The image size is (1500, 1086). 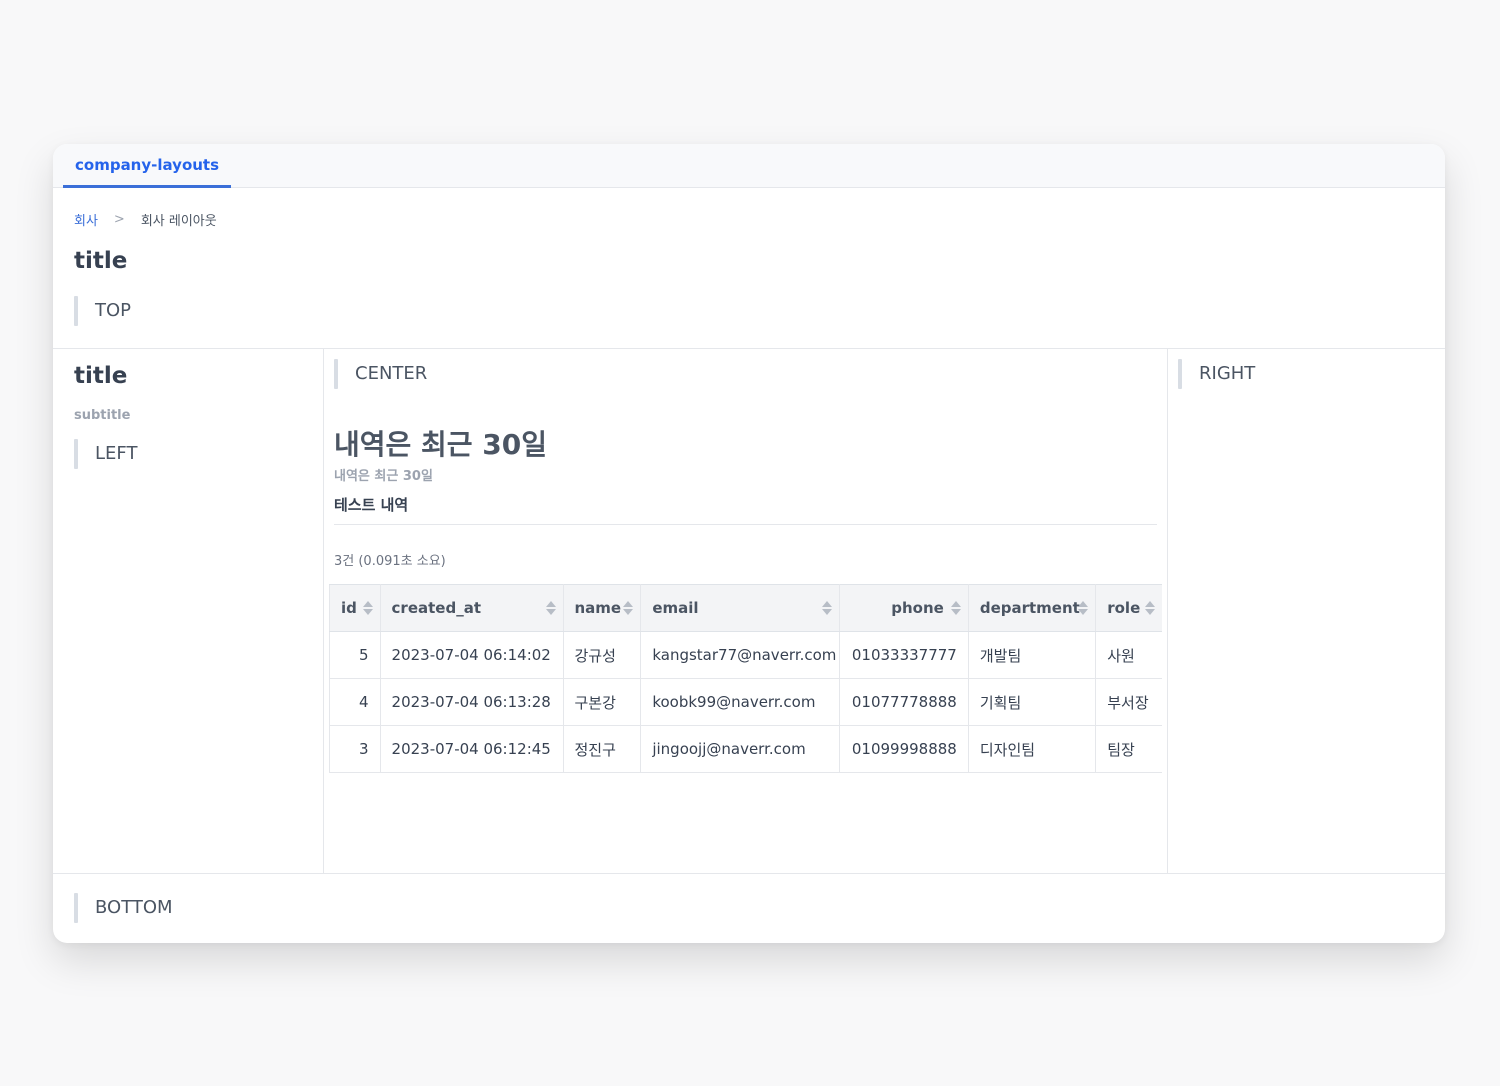 I want to click on breadcrumb-root-link: 회사, so click(x=86, y=219).